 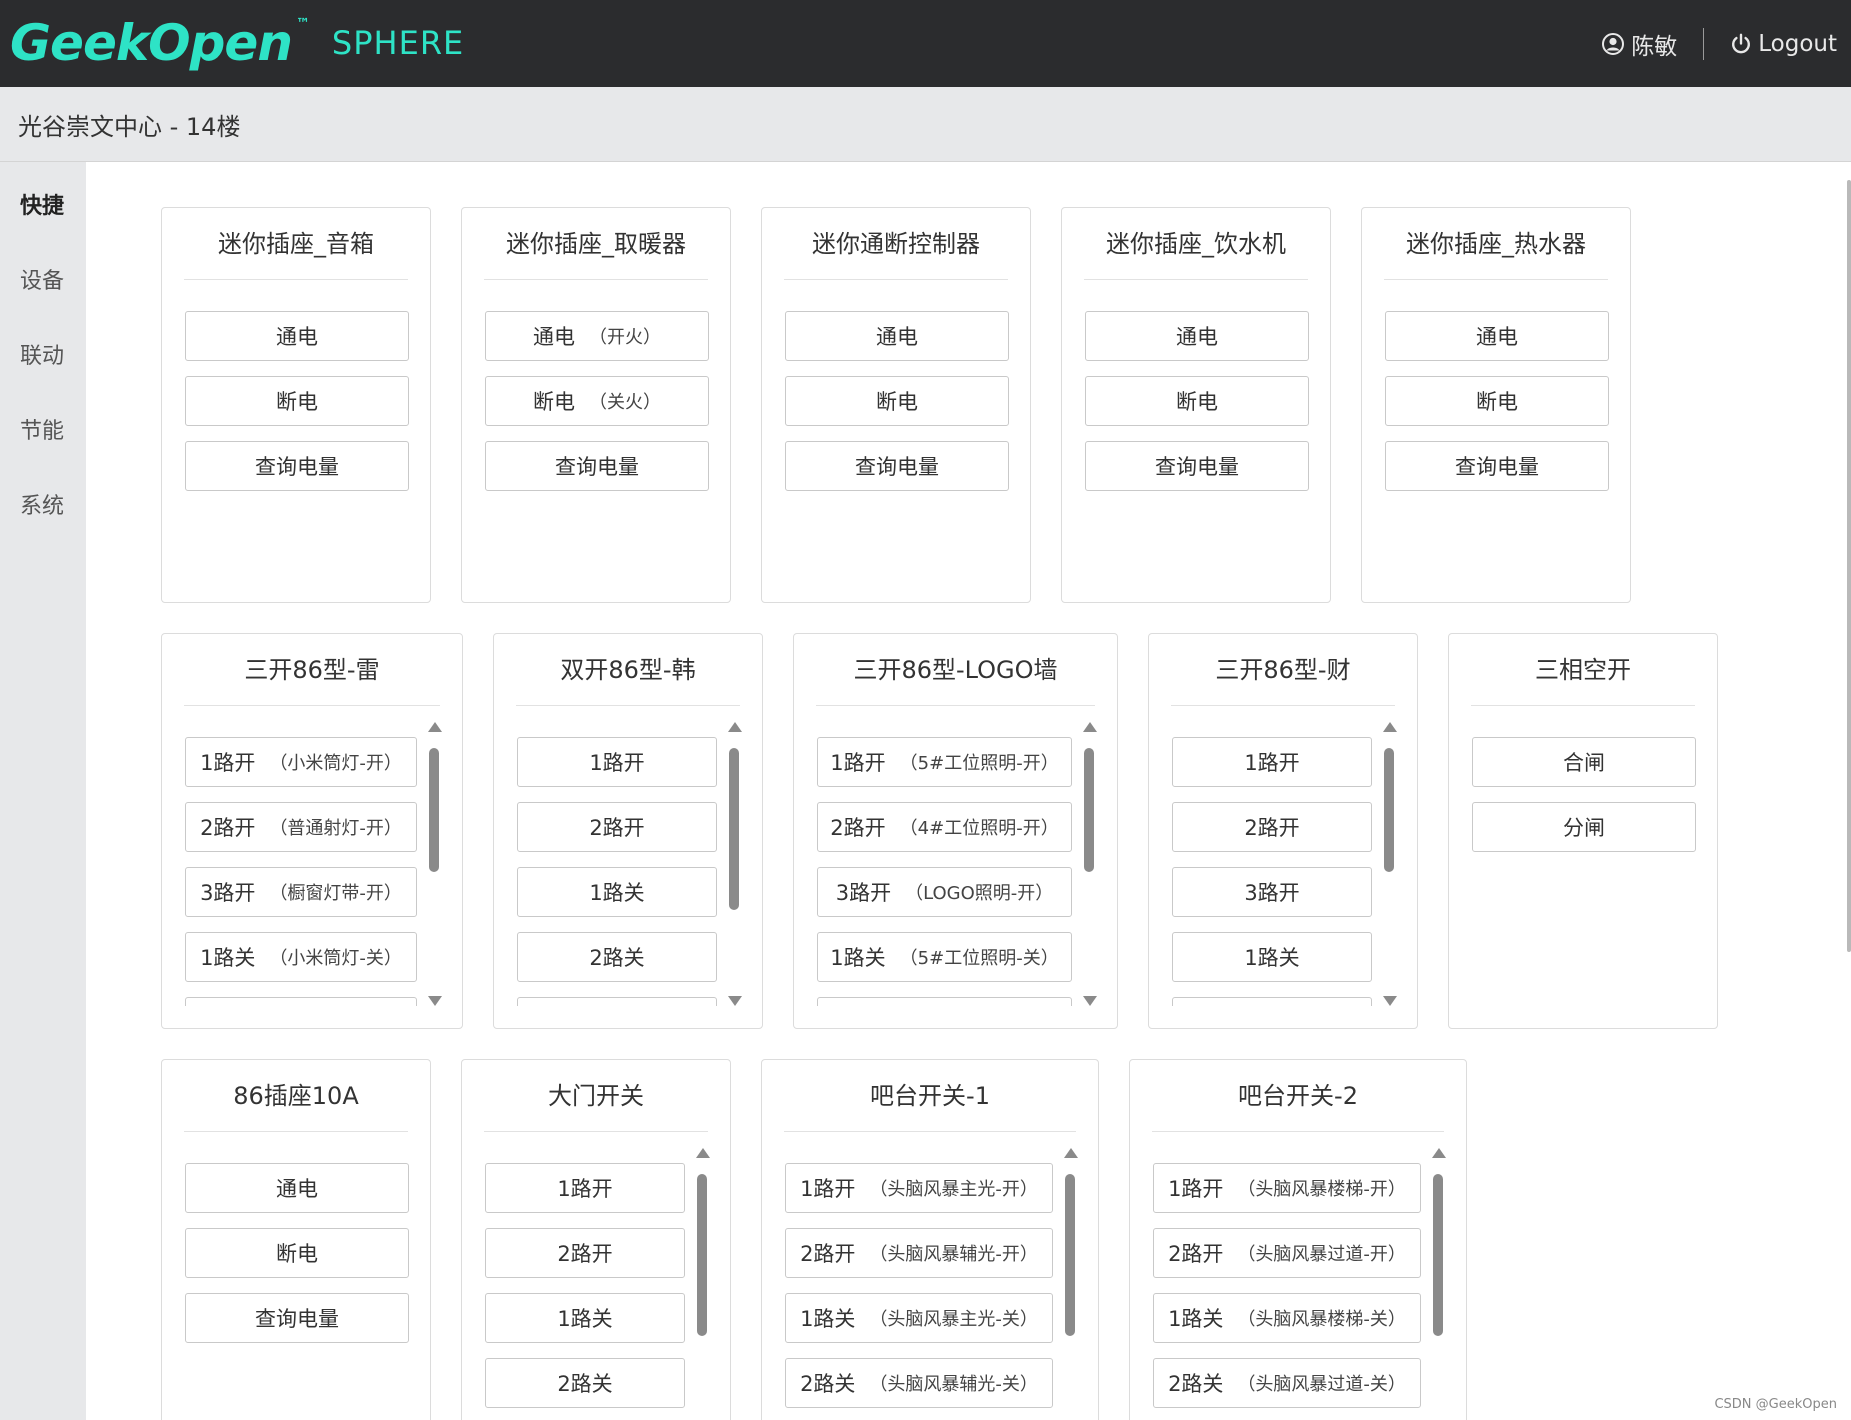 I want to click on sidebar-item-system: 系统, so click(x=42, y=504).